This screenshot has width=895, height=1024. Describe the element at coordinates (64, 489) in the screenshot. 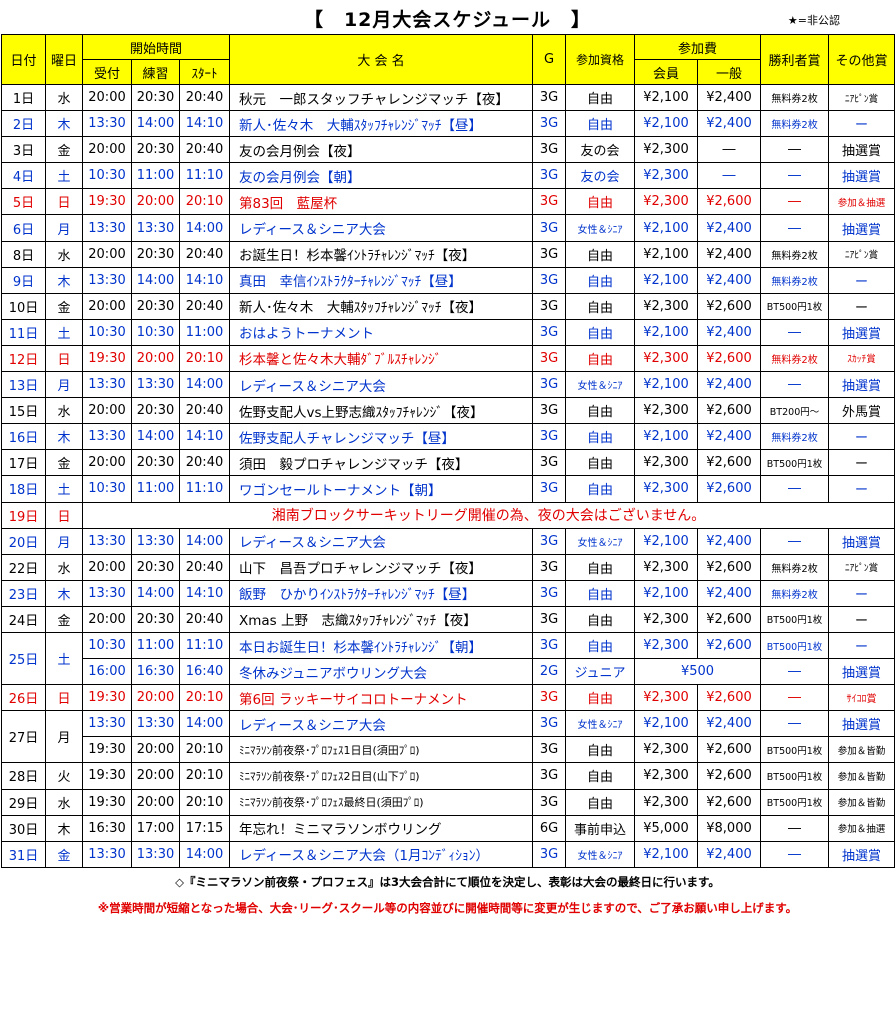

I see `cell-dow: 土` at that location.